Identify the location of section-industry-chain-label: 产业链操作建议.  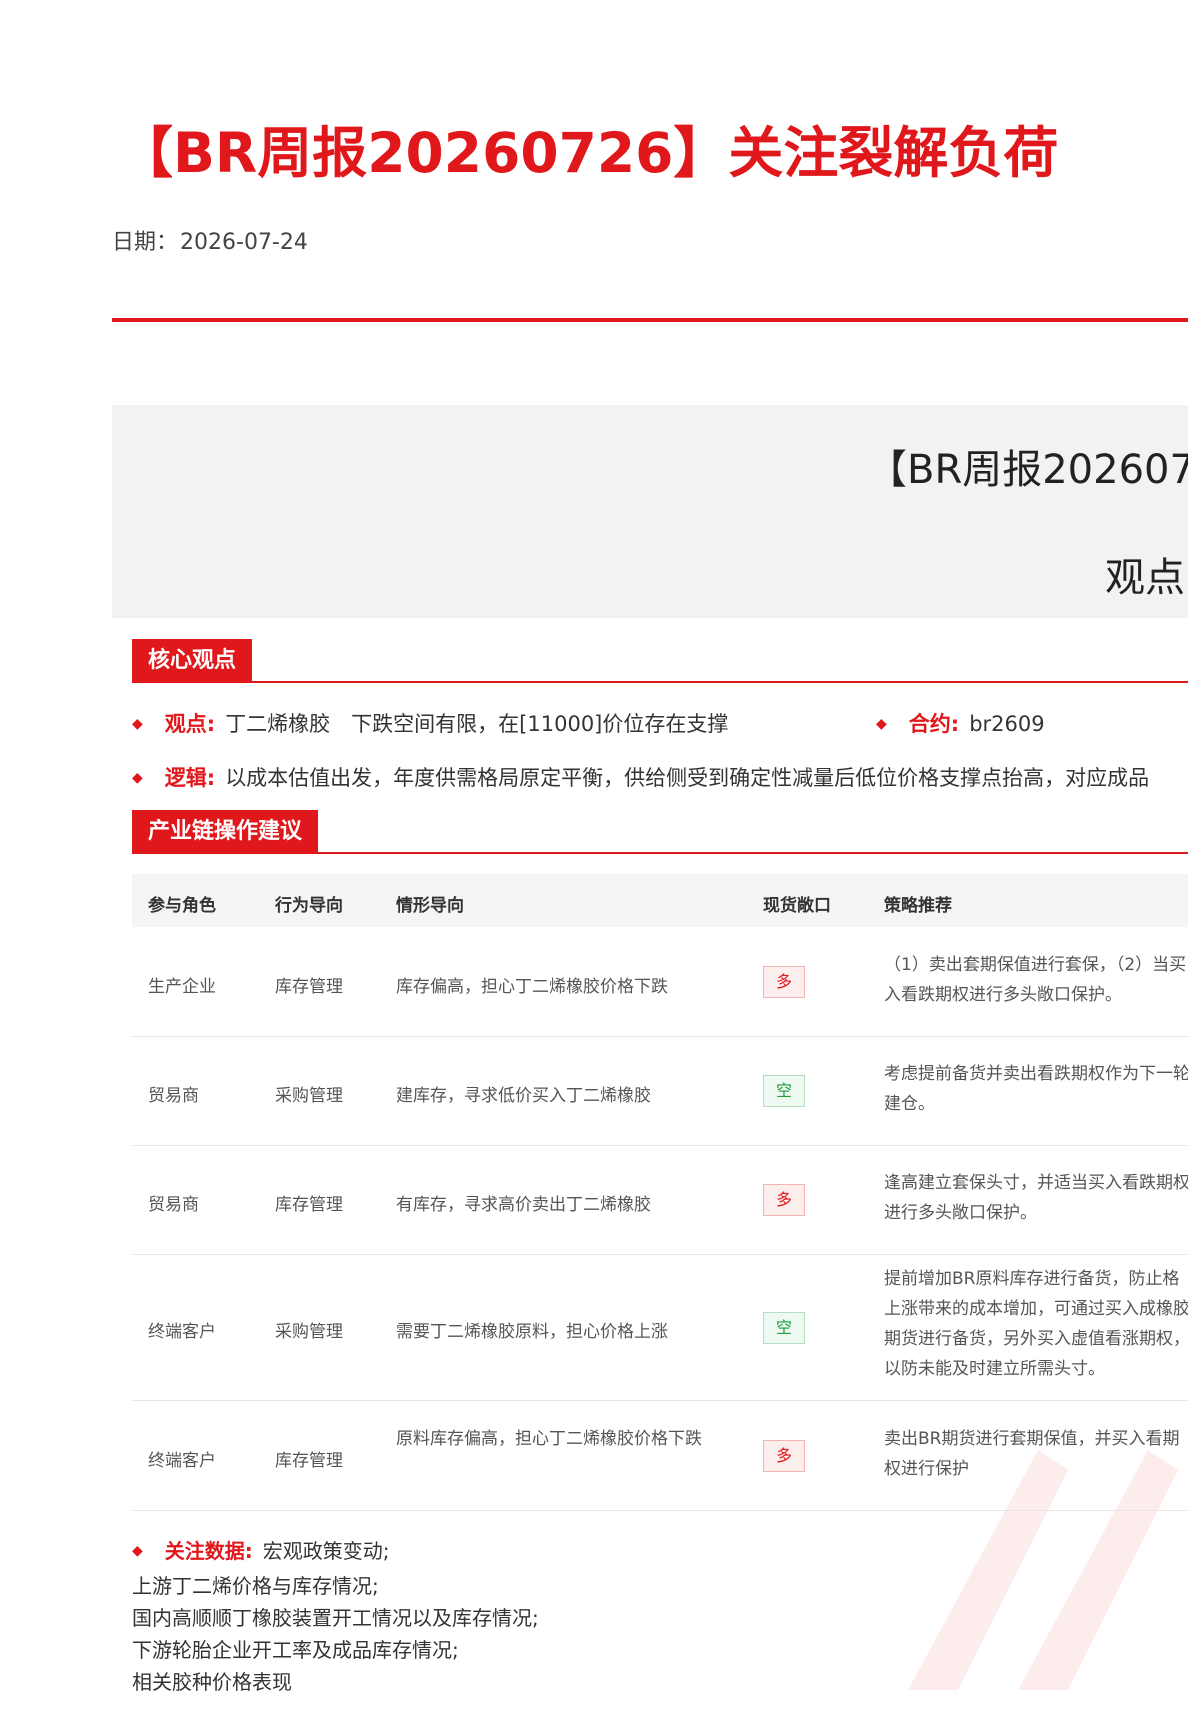
(225, 831).